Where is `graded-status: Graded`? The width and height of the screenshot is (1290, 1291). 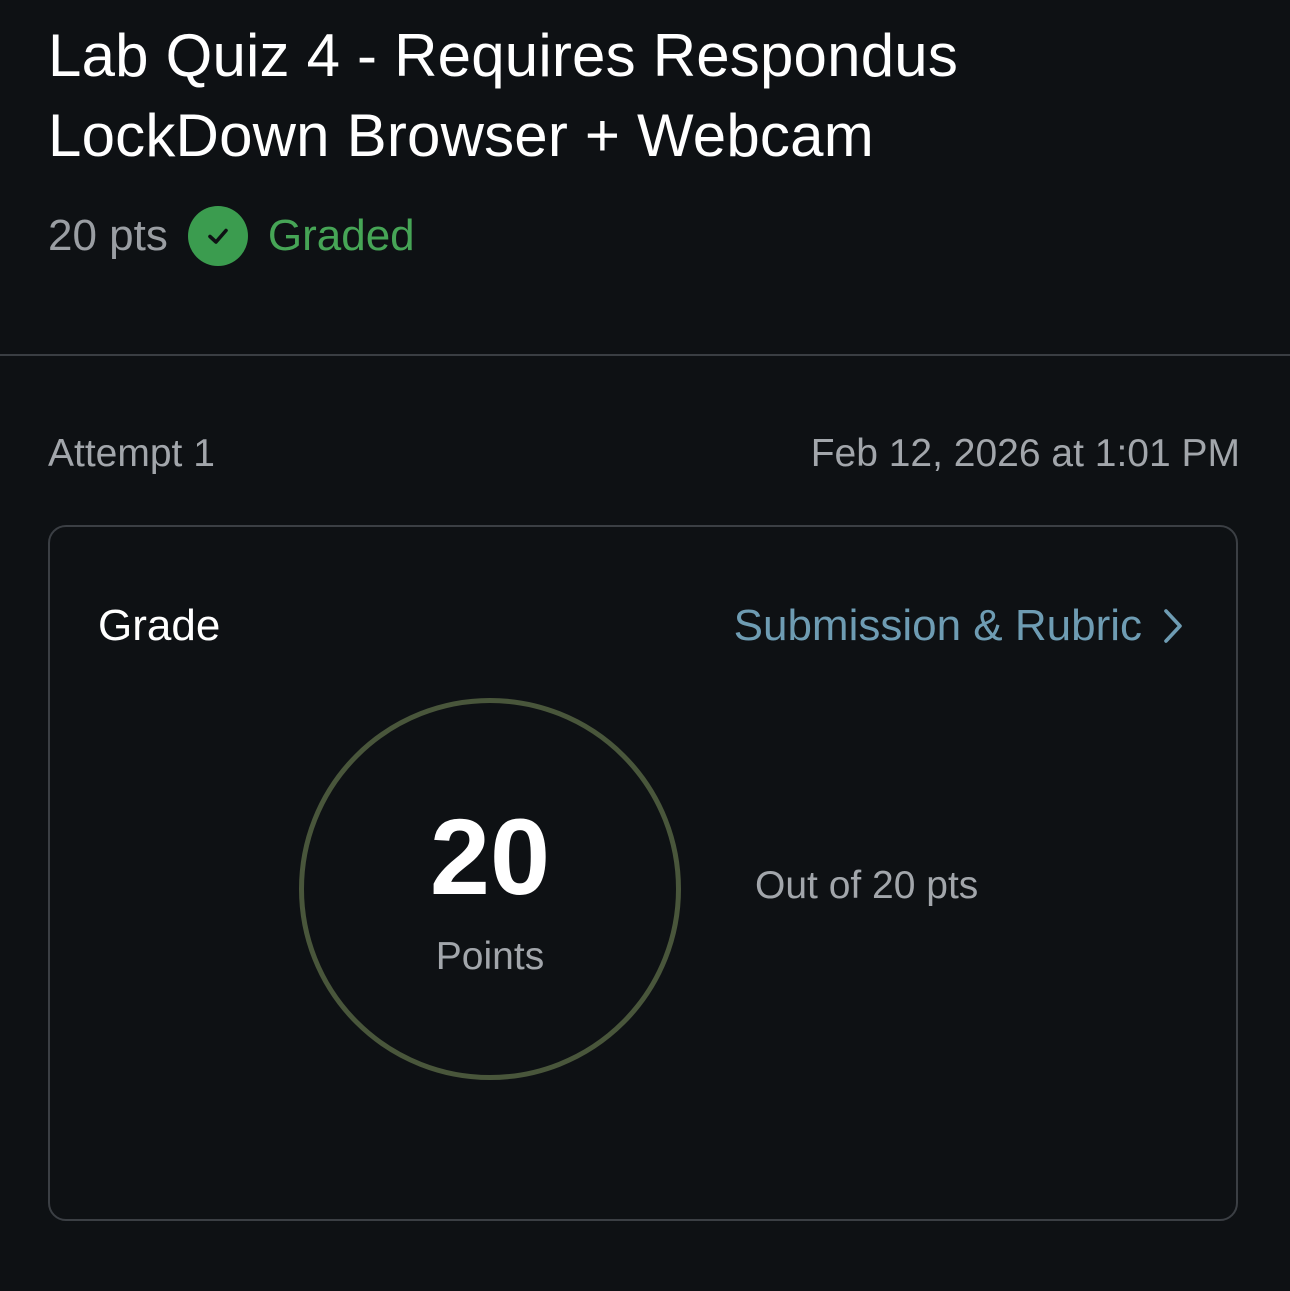
graded-status: Graded is located at coordinates (341, 235).